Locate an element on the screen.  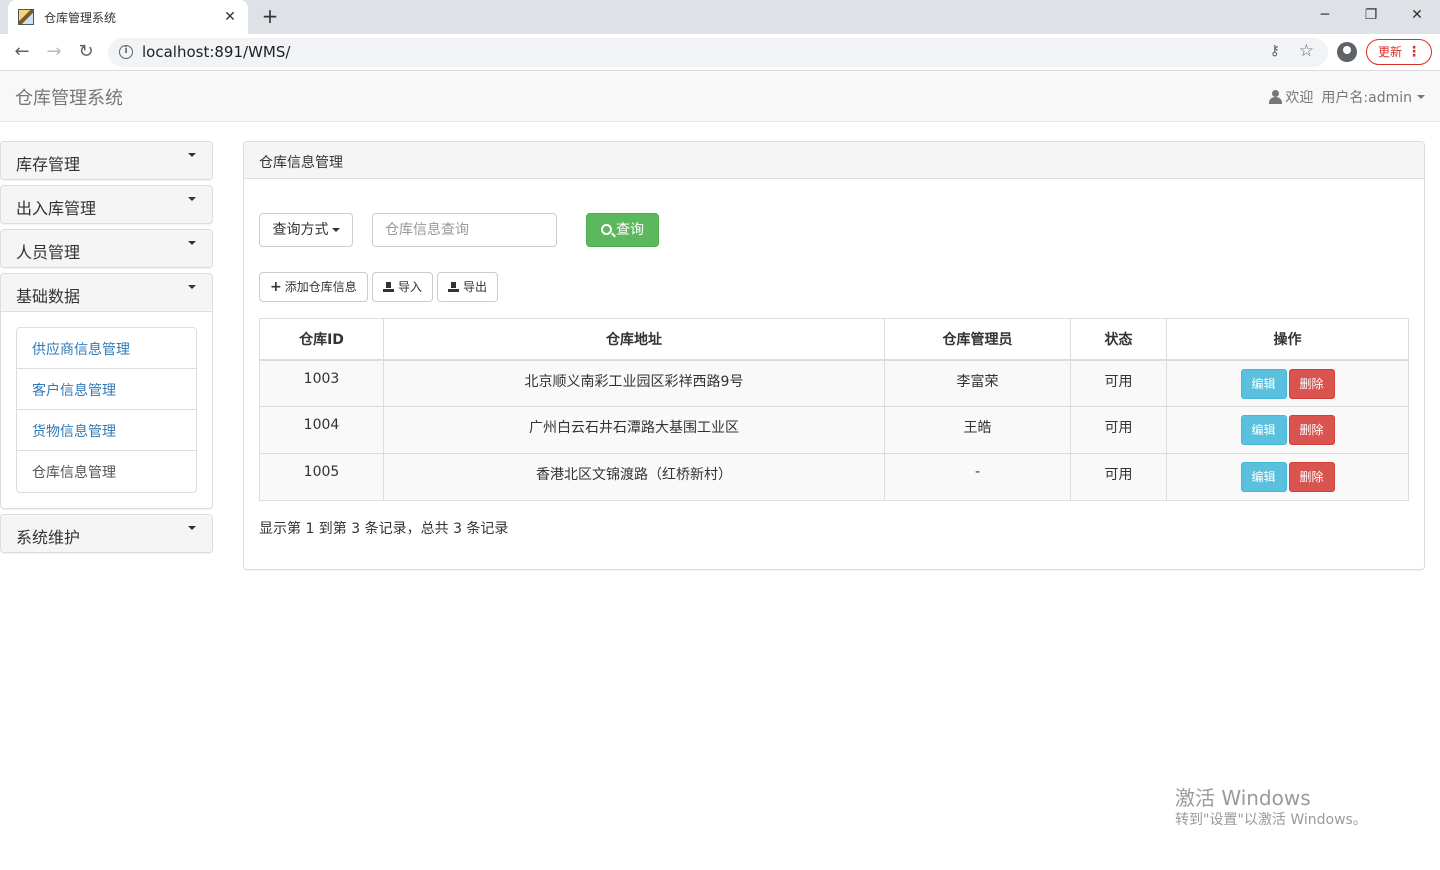
cell-id: 1003 is located at coordinates (321, 383).